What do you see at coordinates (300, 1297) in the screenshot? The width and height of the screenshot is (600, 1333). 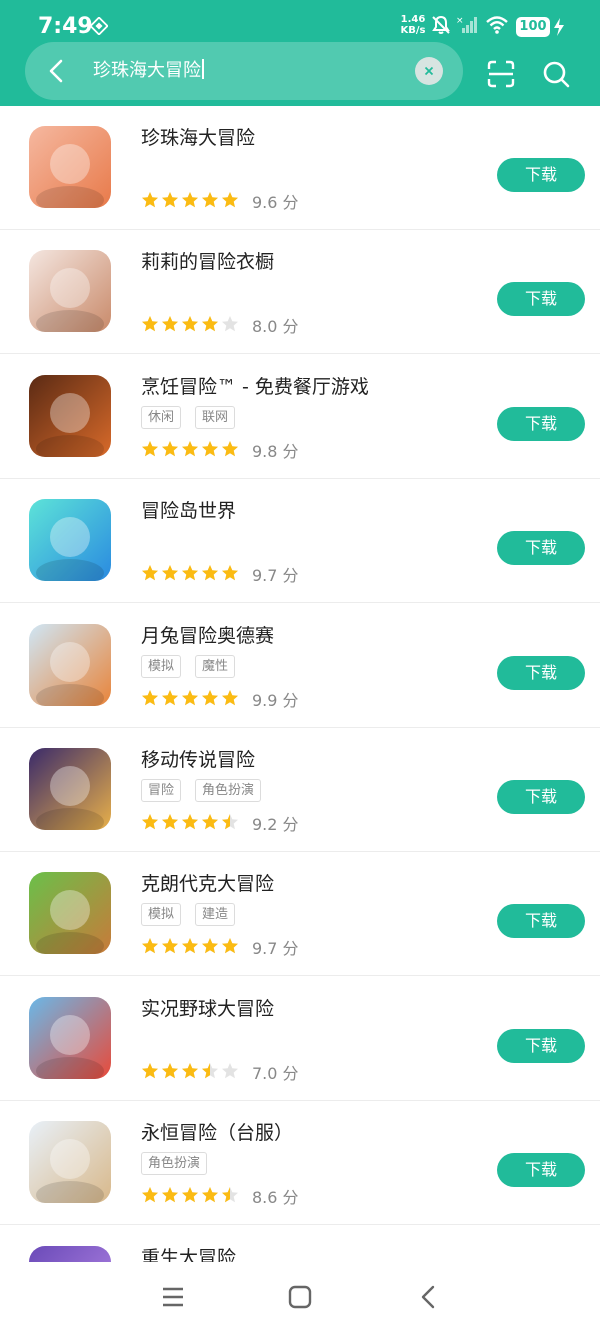 I see `home-icon` at bounding box center [300, 1297].